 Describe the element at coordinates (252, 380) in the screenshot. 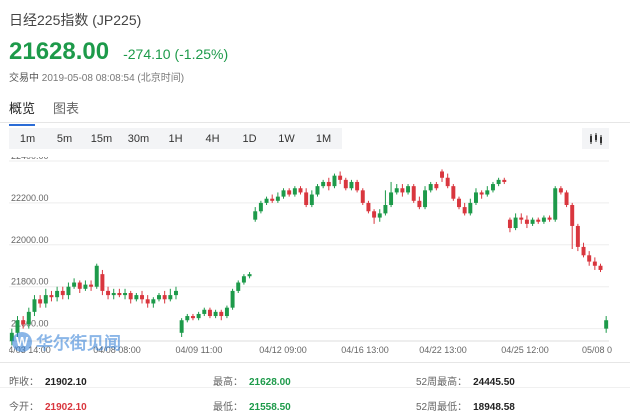

I see `stat-high: 最高： 21628.00` at that location.